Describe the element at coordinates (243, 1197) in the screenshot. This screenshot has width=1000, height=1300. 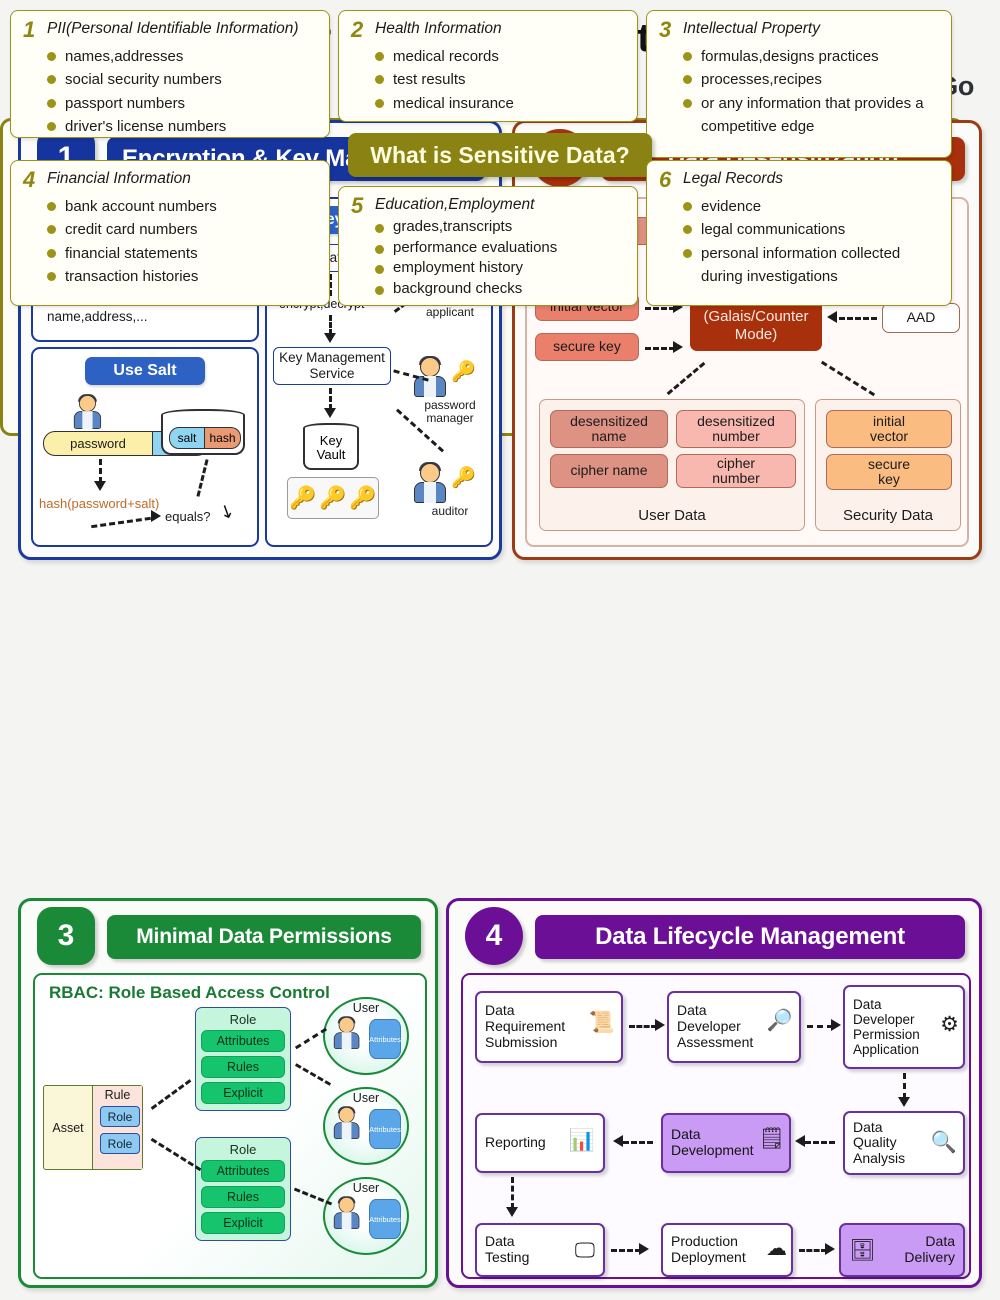
I see `role-card-2-rules: Rules` at that location.